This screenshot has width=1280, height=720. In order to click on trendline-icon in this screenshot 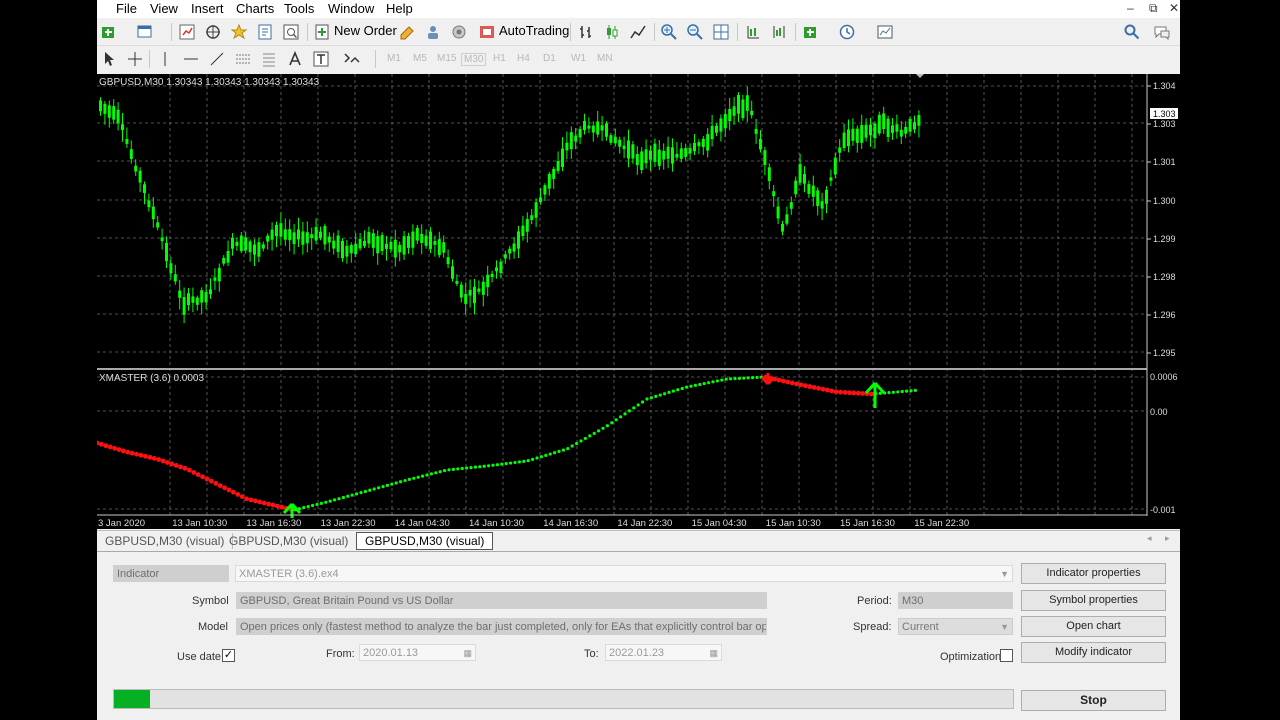, I will do `click(217, 59)`.